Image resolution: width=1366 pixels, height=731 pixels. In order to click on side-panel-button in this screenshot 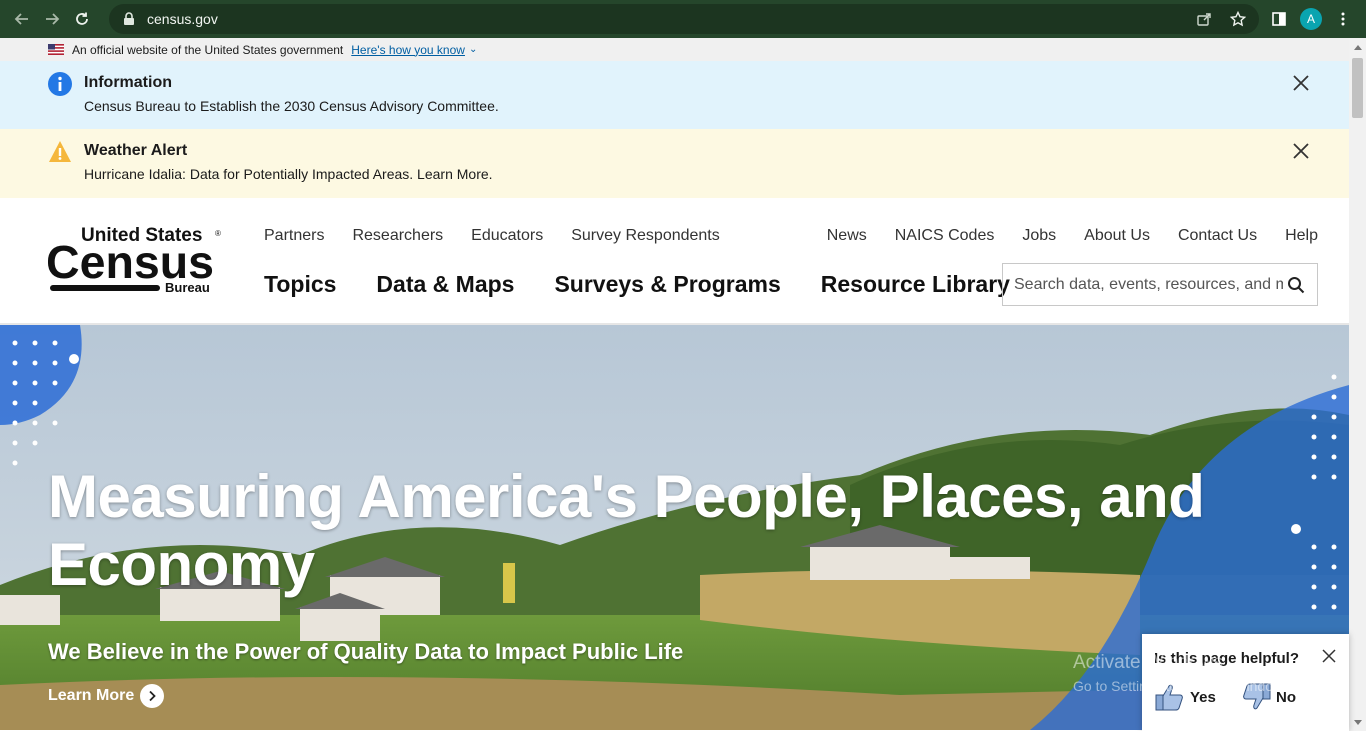, I will do `click(1279, 19)`.